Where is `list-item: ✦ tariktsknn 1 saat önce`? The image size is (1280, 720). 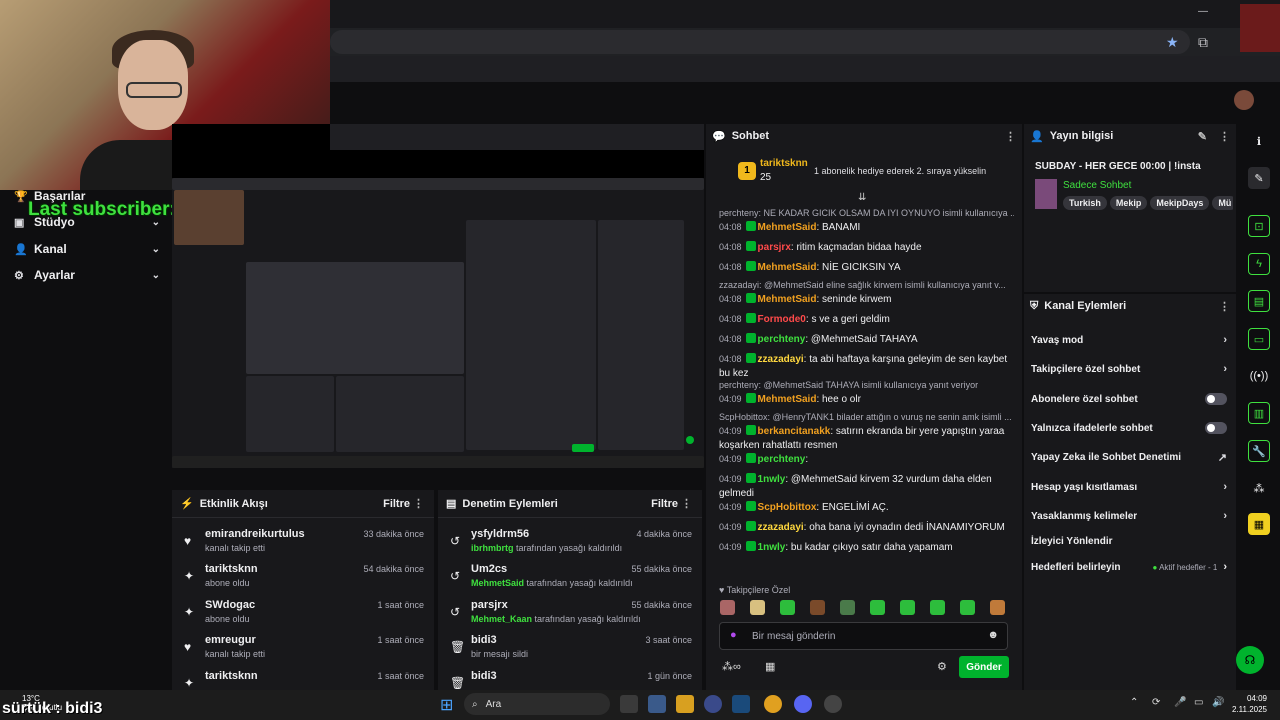
list-item: ✦ tariktsknn 1 saat önce is located at coordinates (303, 678).